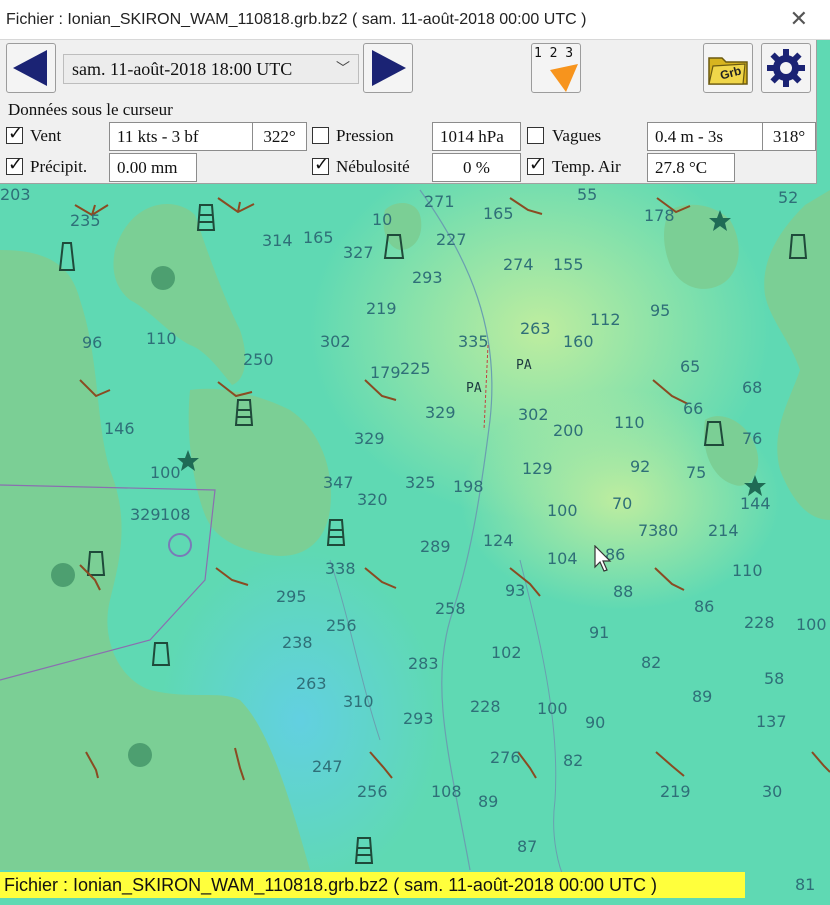  What do you see at coordinates (752, 438) in the screenshot?
I see `depth-sounding: 76` at bounding box center [752, 438].